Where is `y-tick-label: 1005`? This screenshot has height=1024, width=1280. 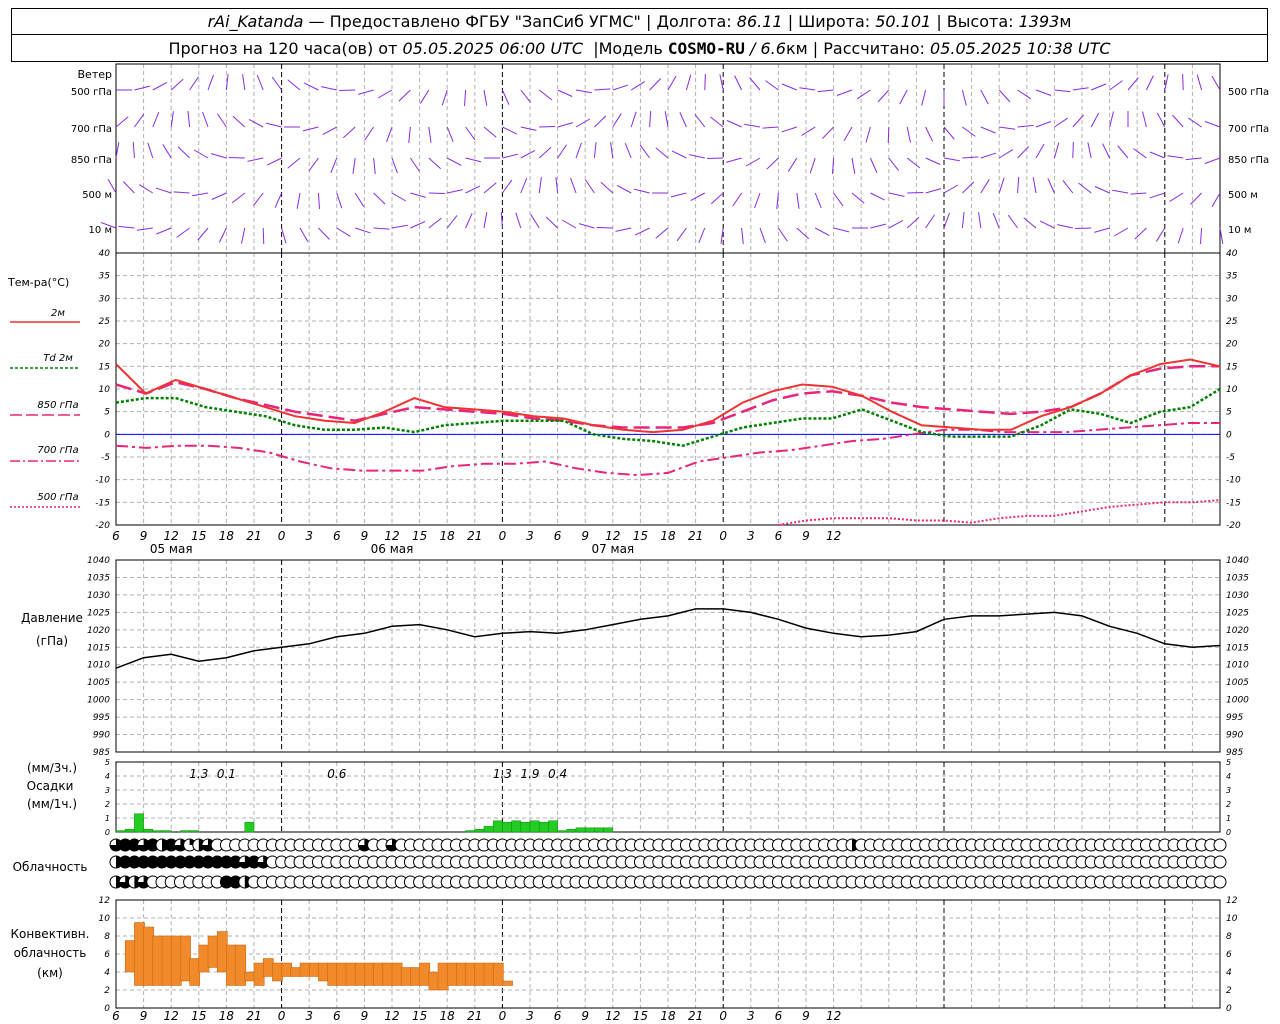
y-tick-label: 1005 is located at coordinates (98, 683).